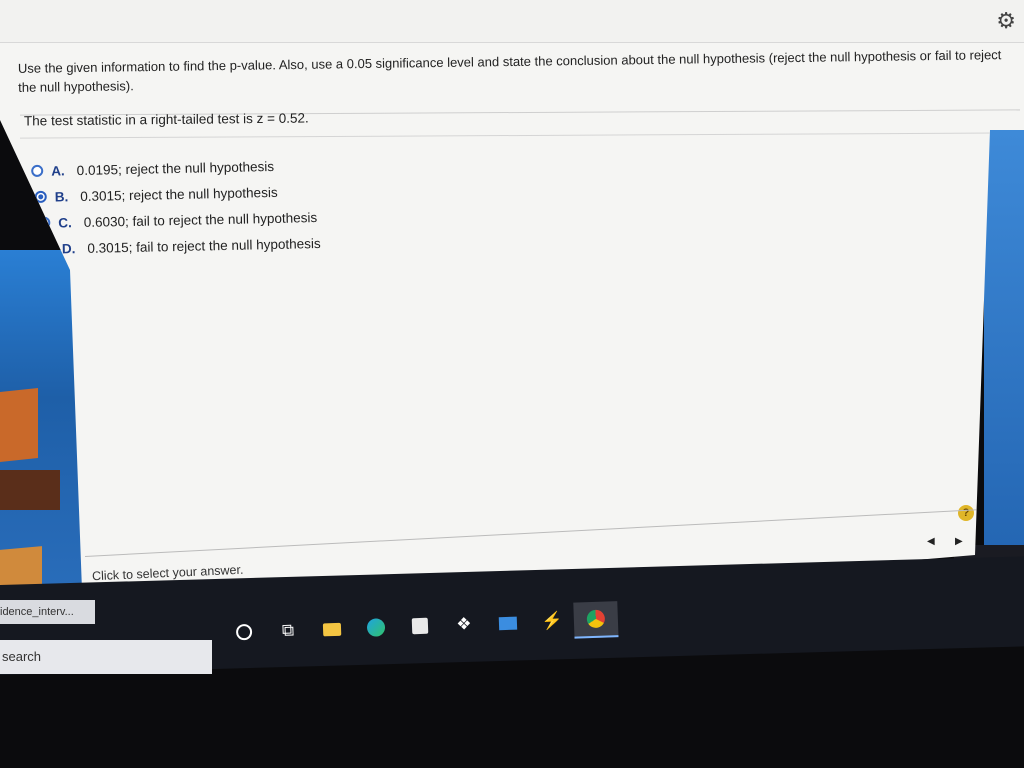 The image size is (1024, 768). What do you see at coordinates (40, 196) in the screenshot?
I see `radio-button-selected` at bounding box center [40, 196].